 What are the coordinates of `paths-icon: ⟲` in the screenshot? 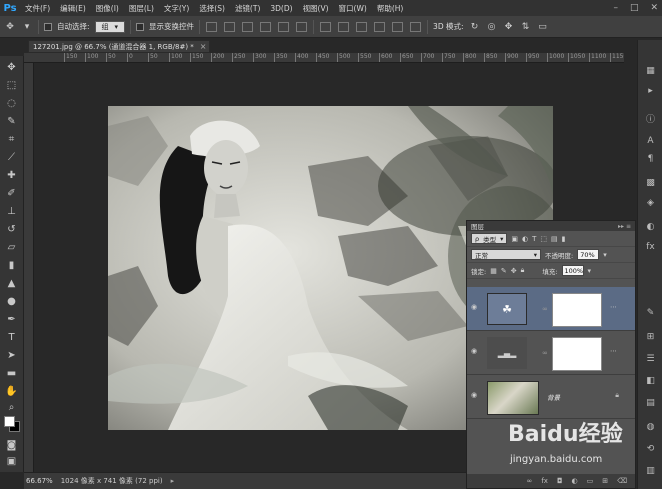 It's located at (650, 448).